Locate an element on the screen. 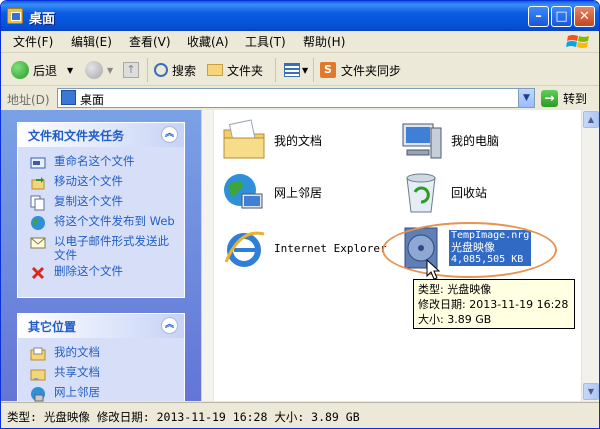 Image resolution: width=600 pixels, height=429 pixels. tooltip-modified: 修改日期: 2013-11-19 16:28 is located at coordinates (493, 304).